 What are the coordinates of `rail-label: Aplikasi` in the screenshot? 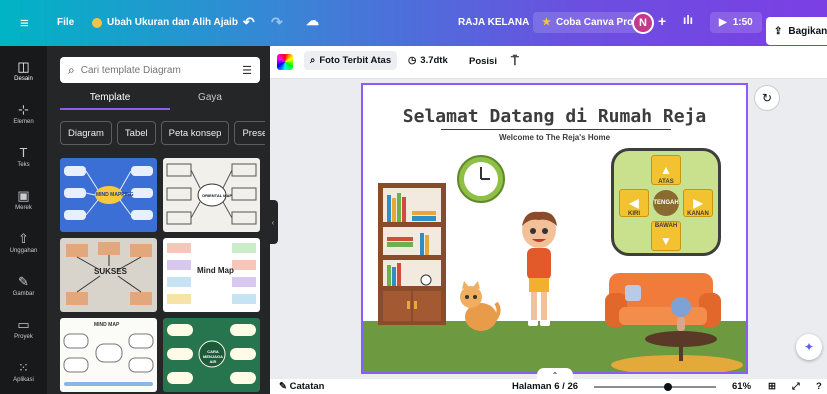 It's located at (23, 379).